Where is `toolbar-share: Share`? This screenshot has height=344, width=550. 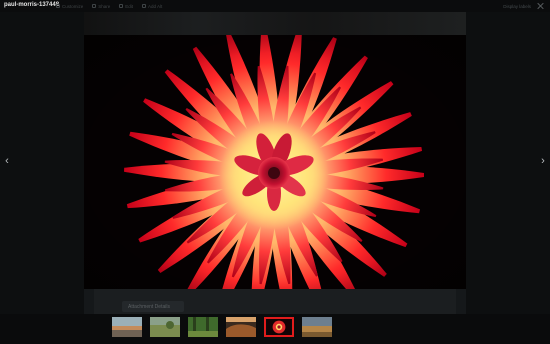
toolbar-share: Share is located at coordinates (101, 6).